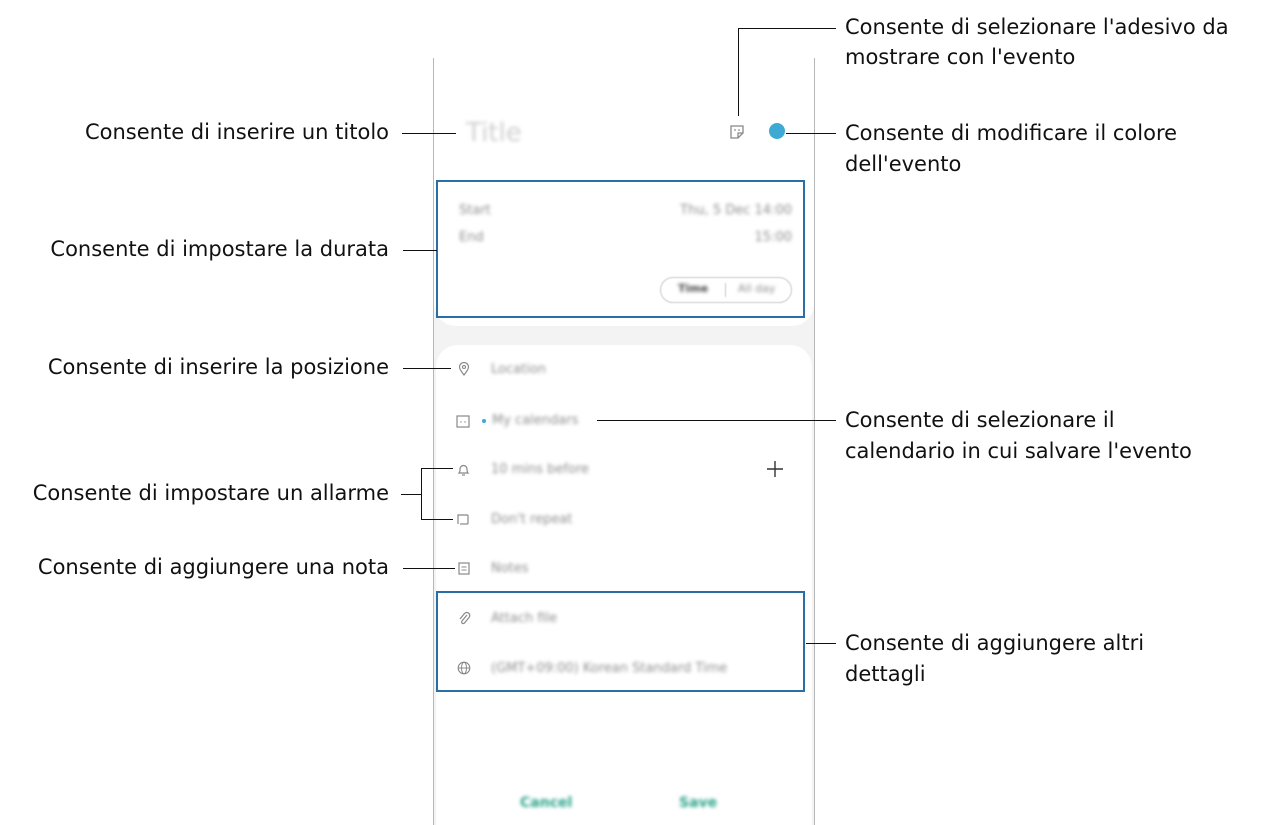 The image size is (1264, 825). Describe the element at coordinates (518, 369) in the screenshot. I see `location-field: Location` at that location.